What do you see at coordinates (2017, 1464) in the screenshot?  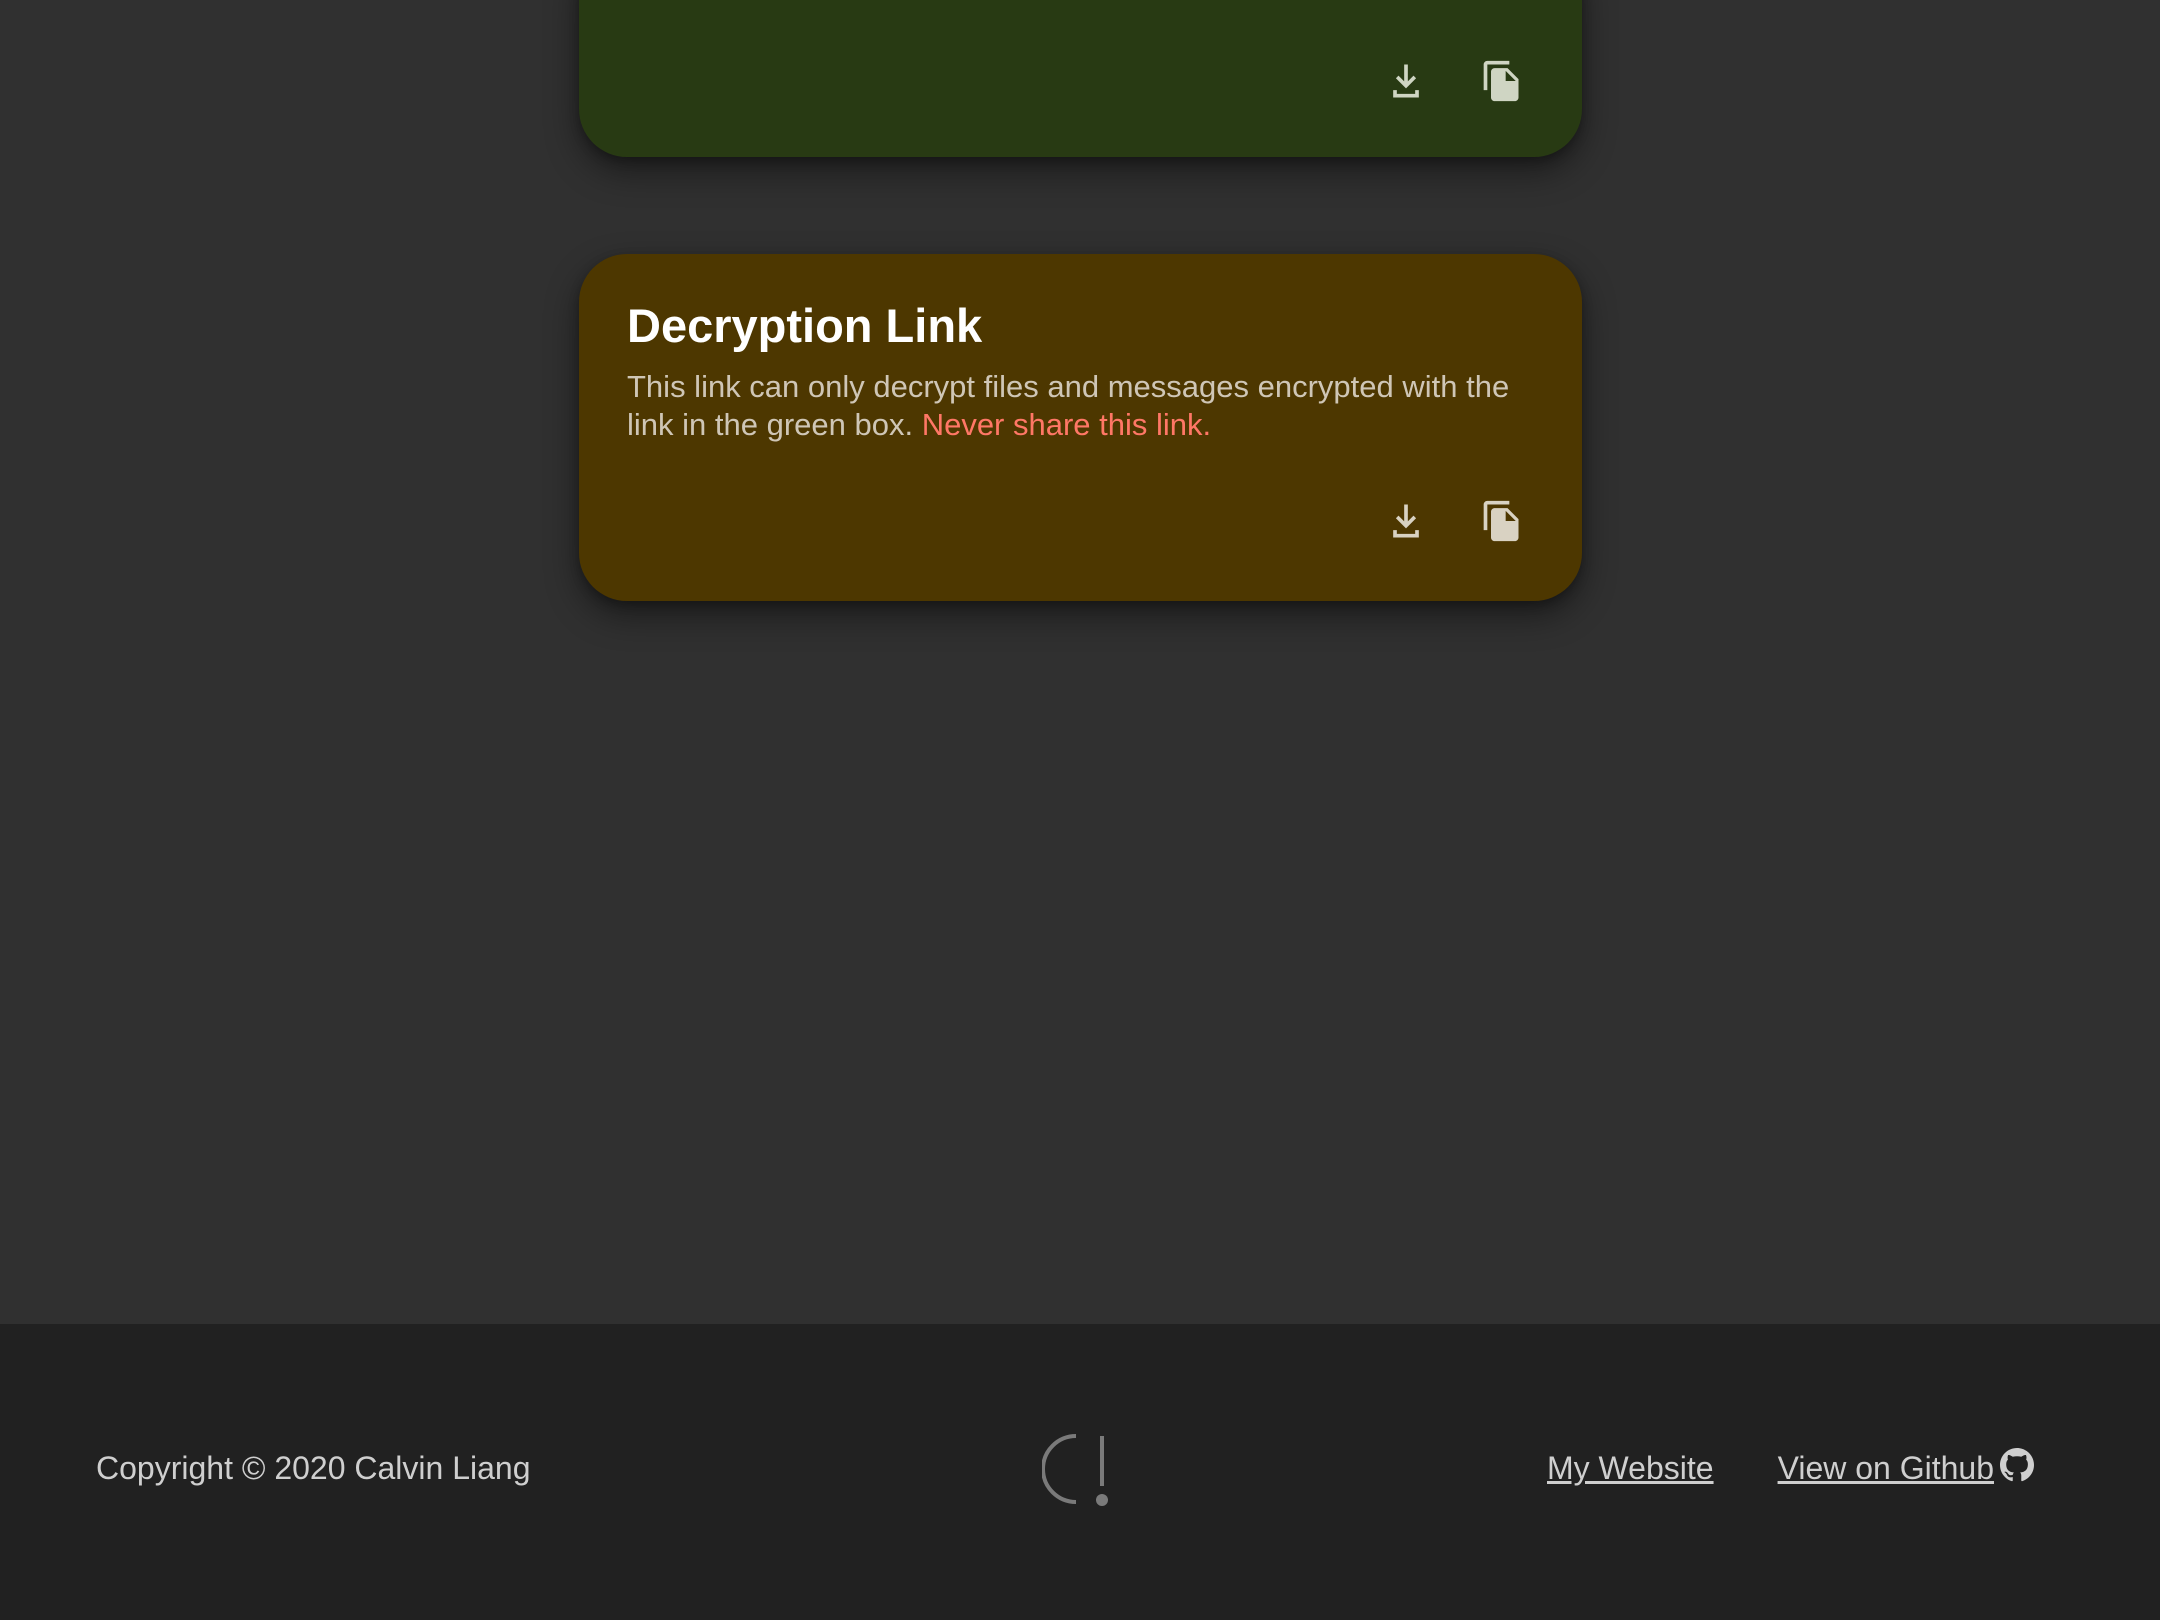 I see `github-icon` at bounding box center [2017, 1464].